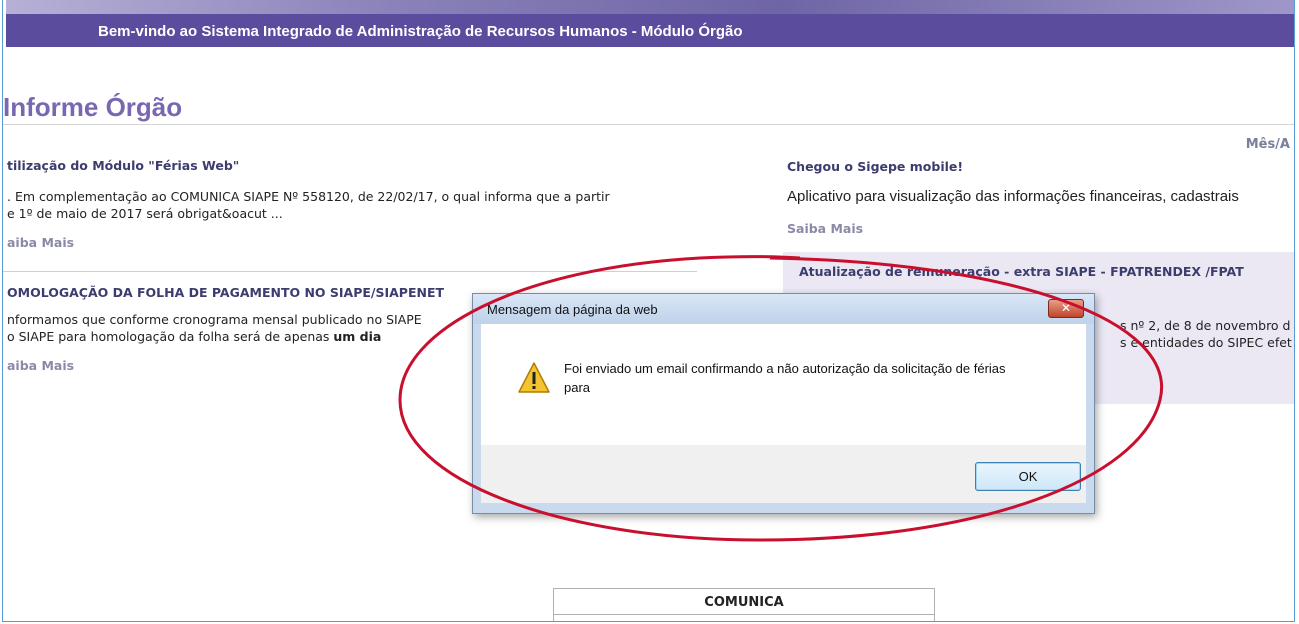  I want to click on comunica-table: COMUNICA, so click(744, 604).